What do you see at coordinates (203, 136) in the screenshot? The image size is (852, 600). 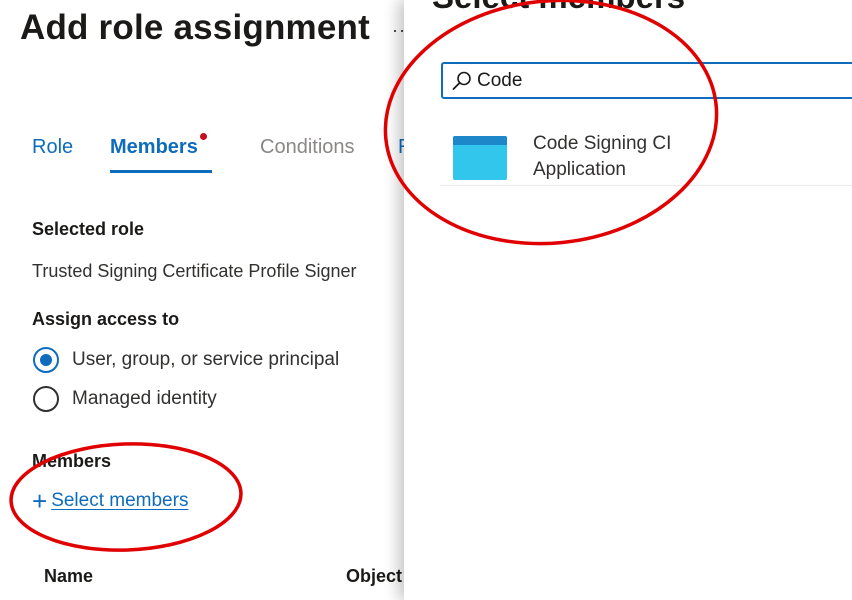 I see `error-dot-icon` at bounding box center [203, 136].